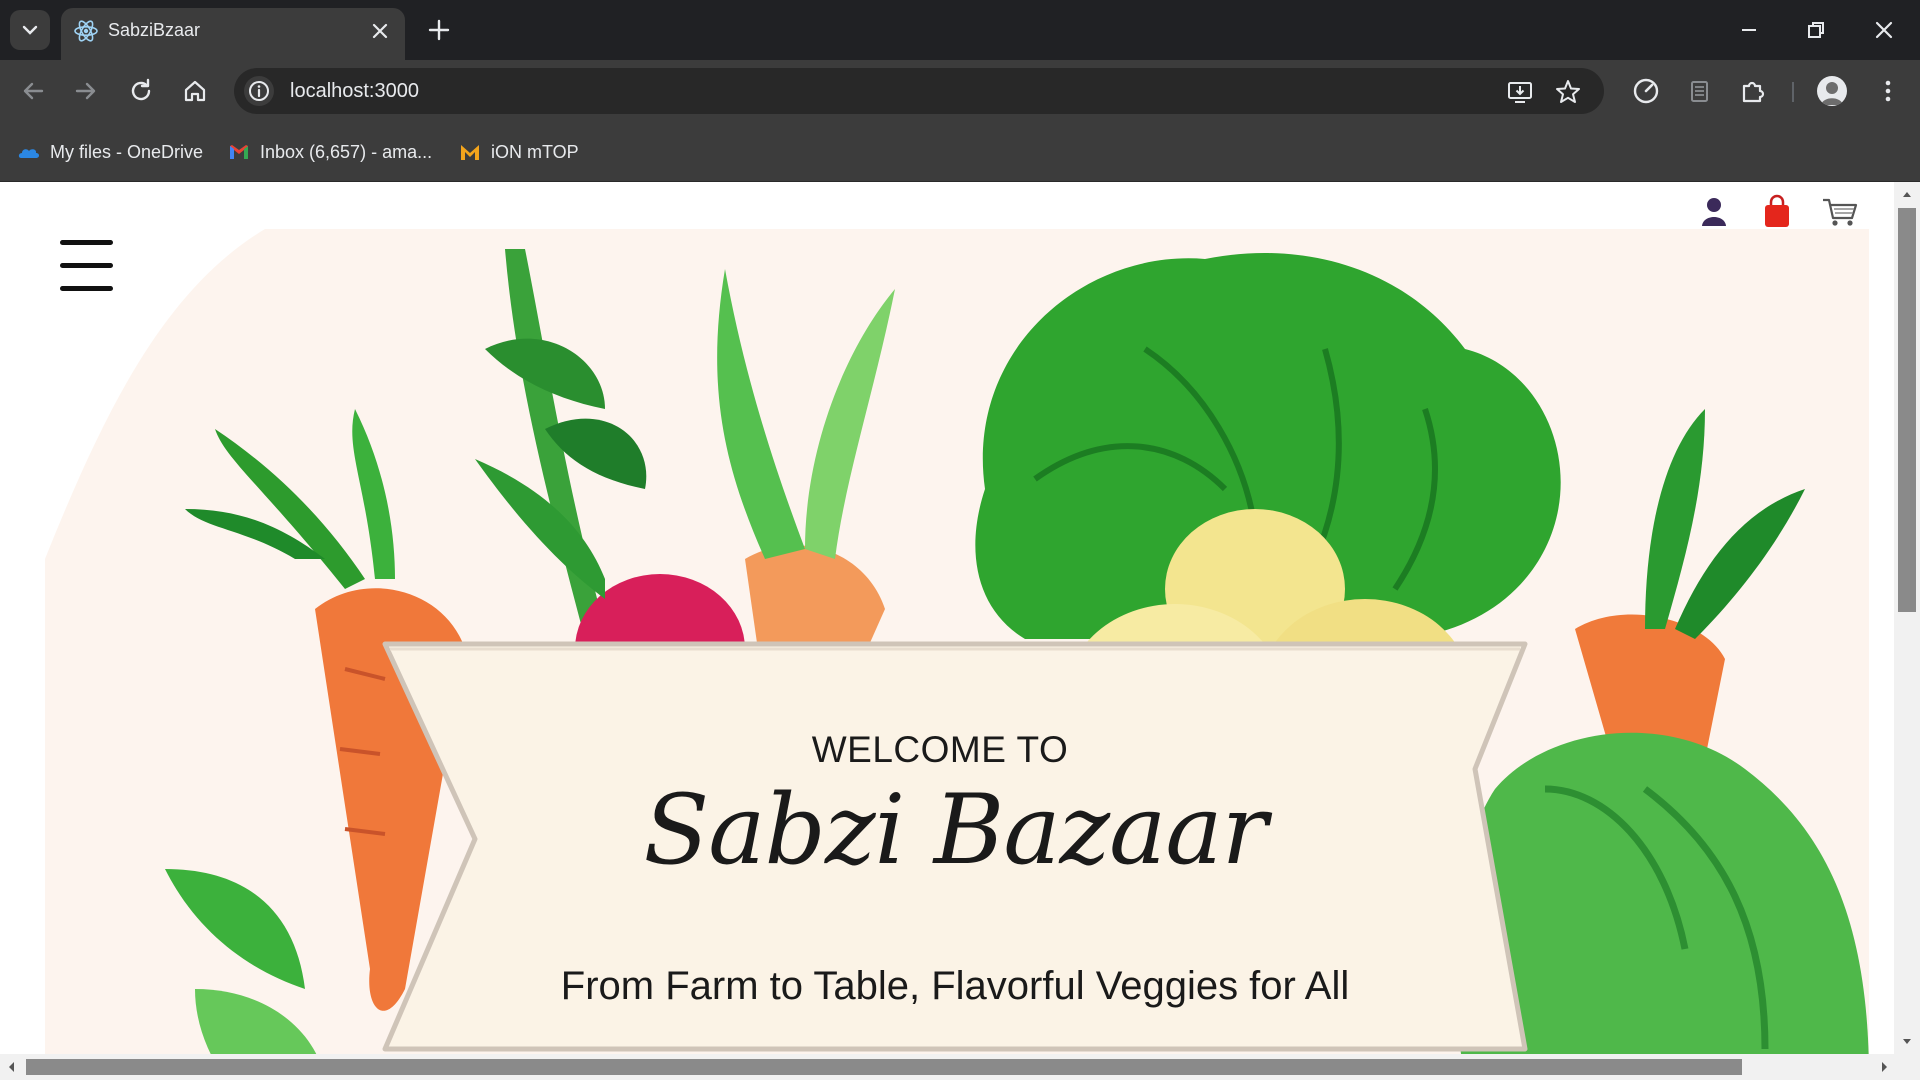 The height and width of the screenshot is (1080, 1920). Describe the element at coordinates (1749, 30) in the screenshot. I see `minimize-icon` at that location.